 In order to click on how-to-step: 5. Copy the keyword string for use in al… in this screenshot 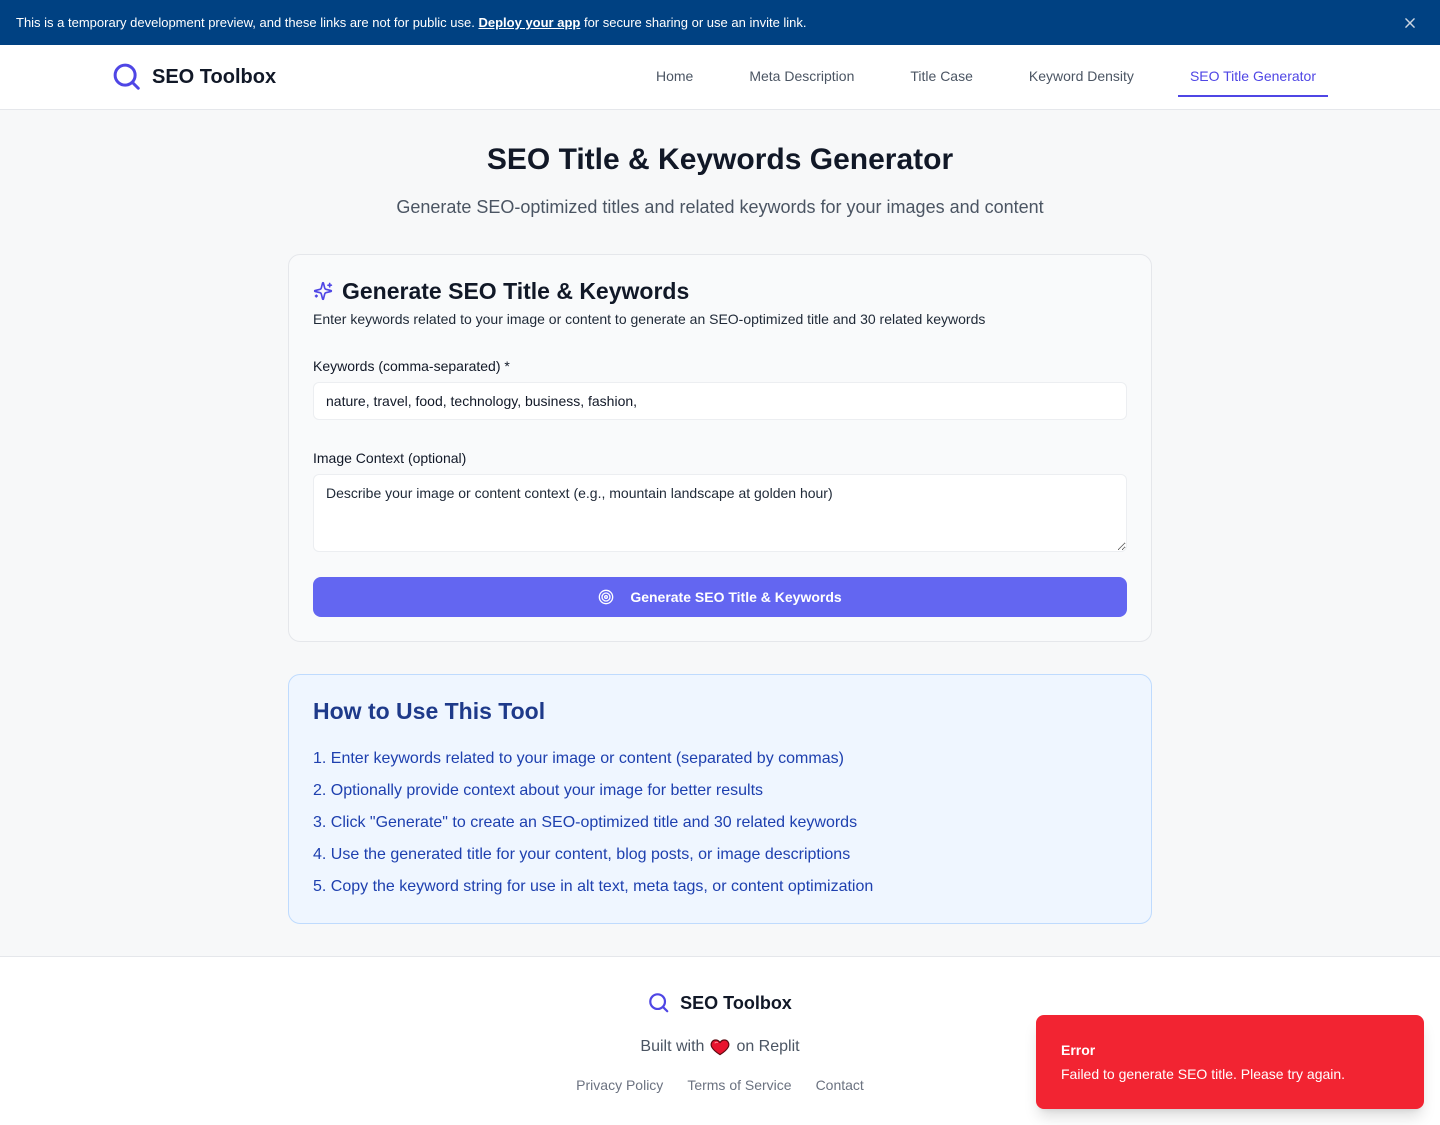, I will do `click(593, 886)`.